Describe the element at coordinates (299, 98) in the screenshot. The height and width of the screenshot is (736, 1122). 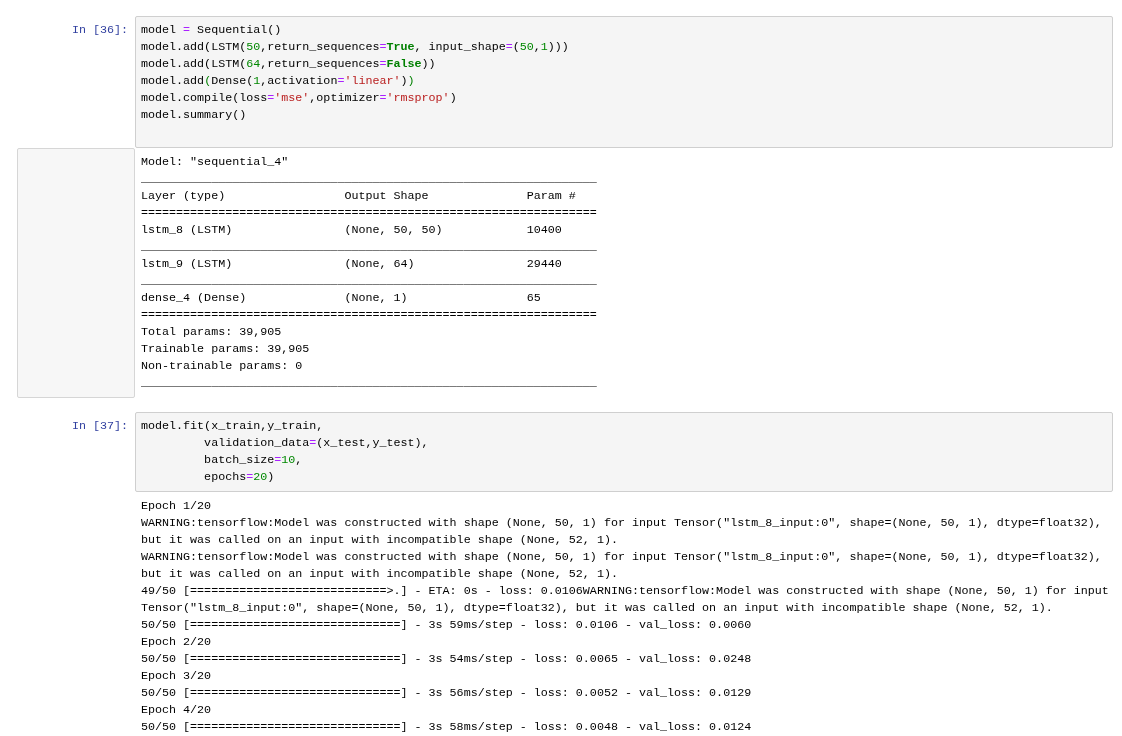
I see `code-line: model.compile(loss='mse',optimizer='rmsprop')` at that location.